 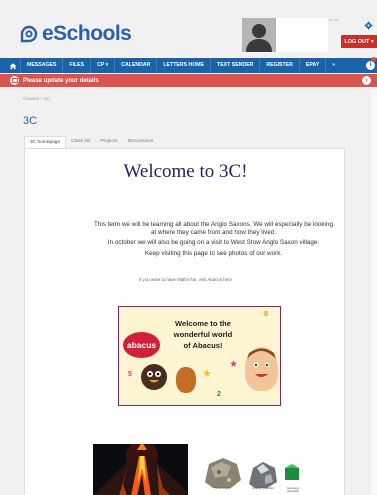 What do you see at coordinates (373, 59) in the screenshot?
I see `notification-badge` at bounding box center [373, 59].